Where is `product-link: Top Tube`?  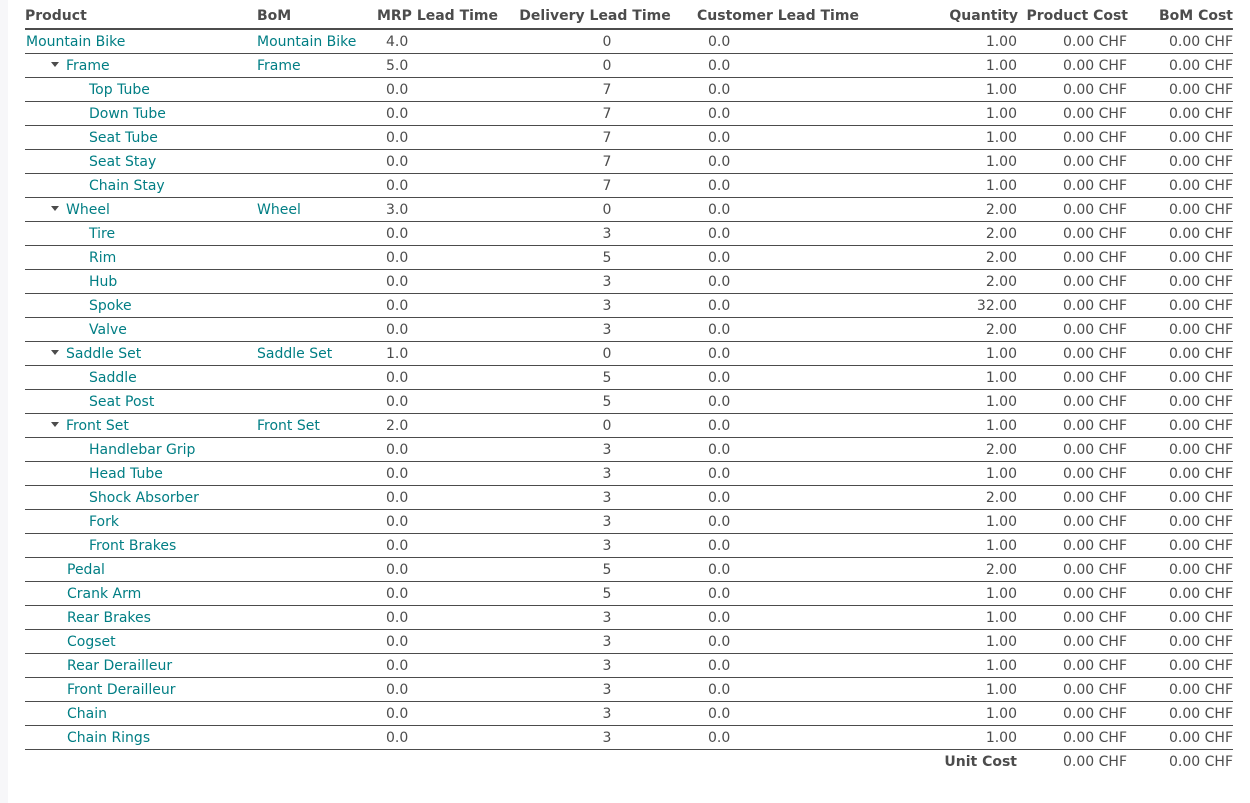
product-link: Top Tube is located at coordinates (119, 90).